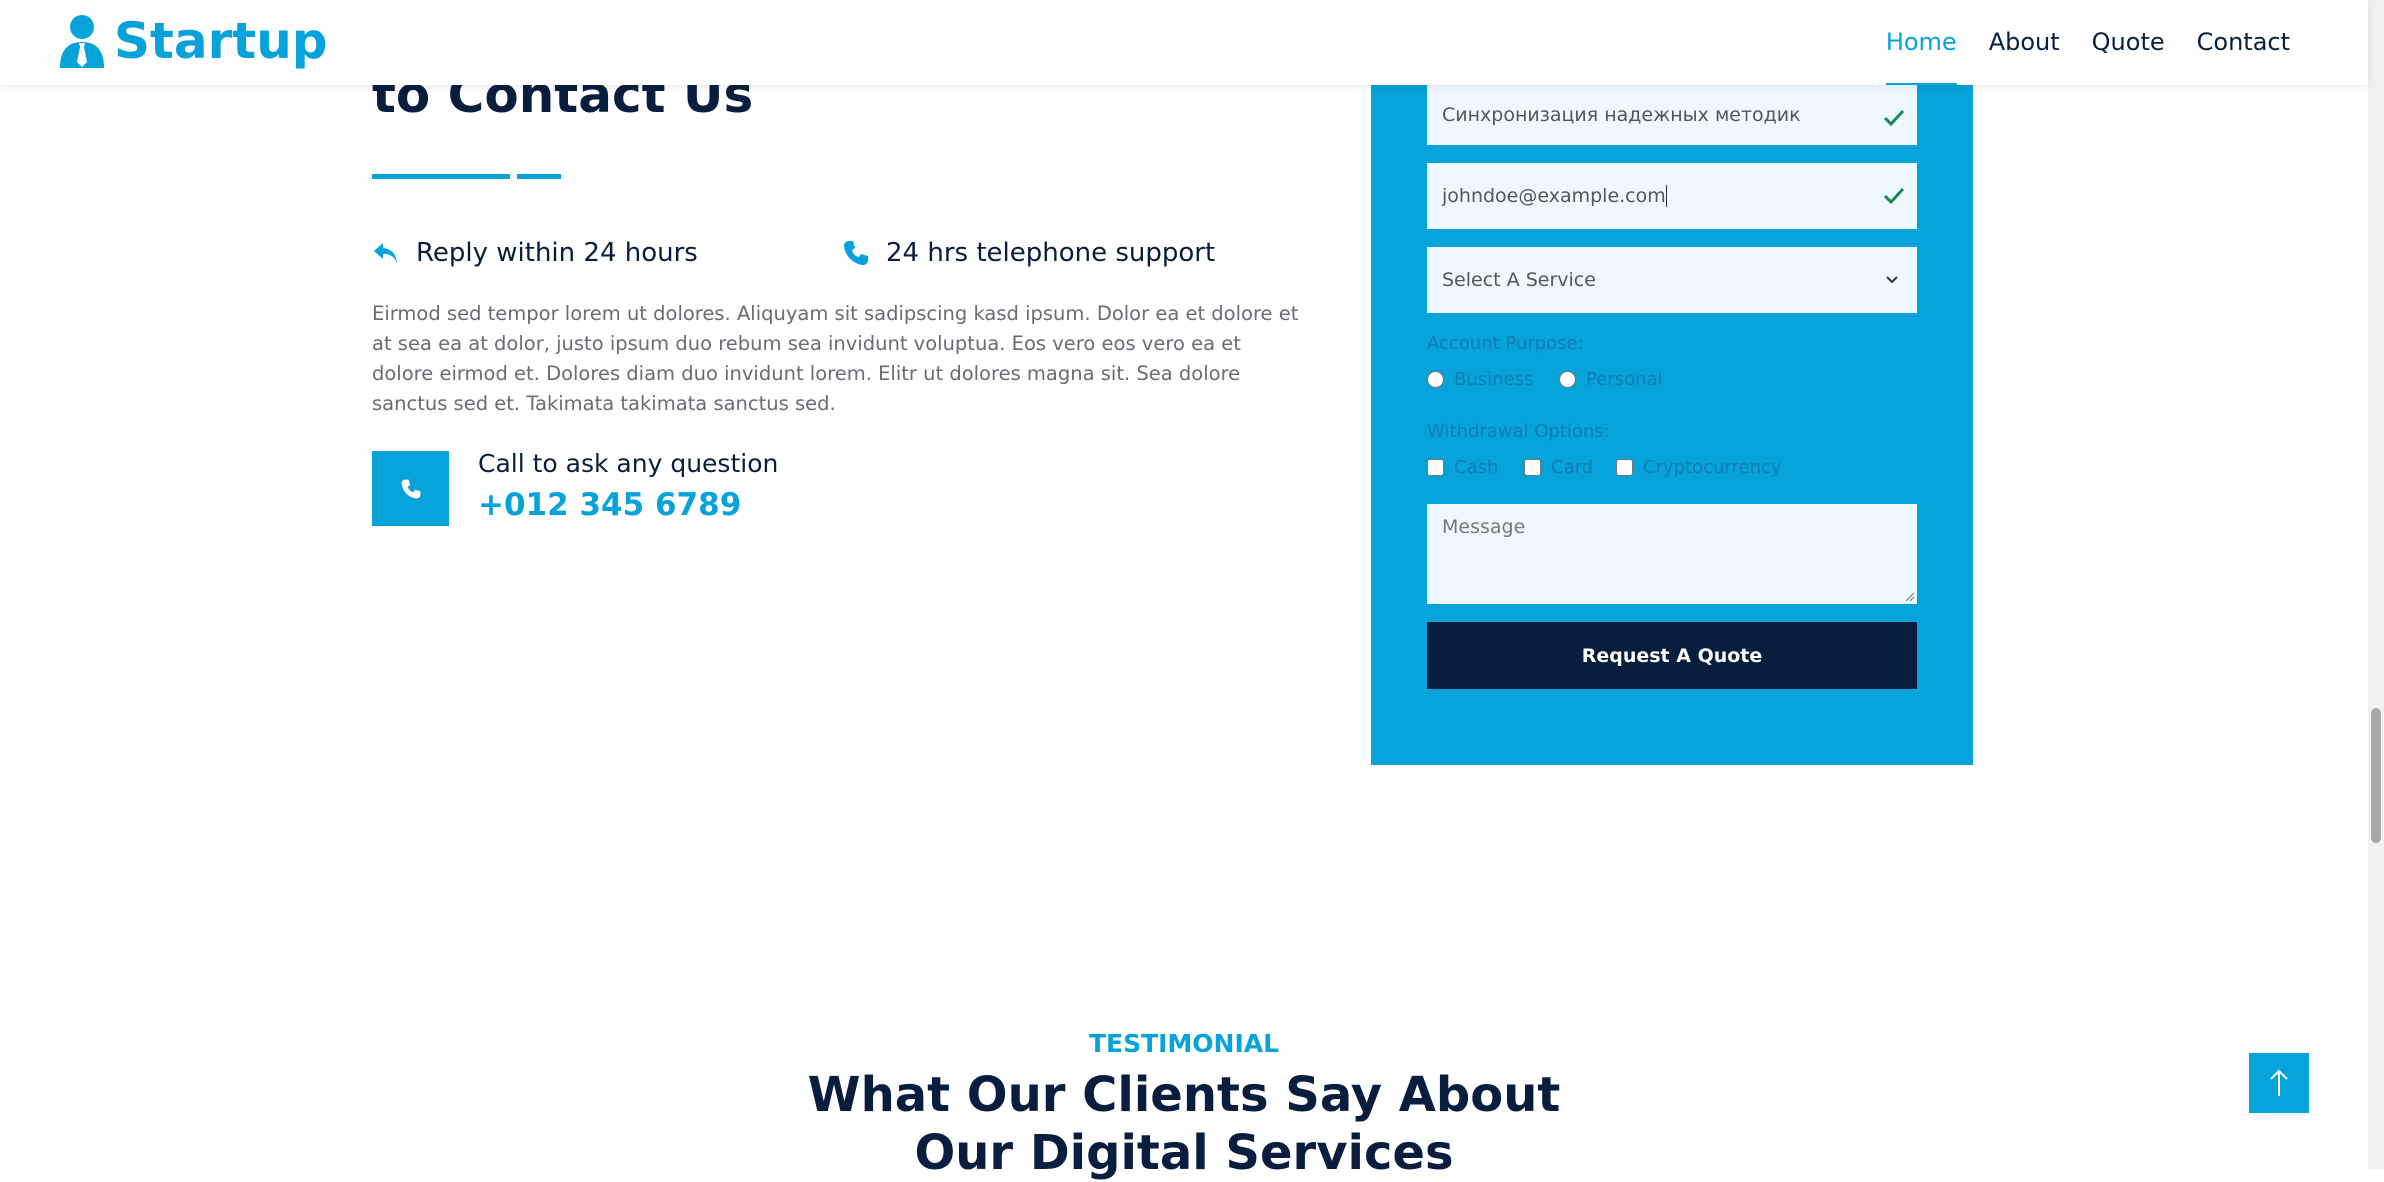 Image resolution: width=2384 pixels, height=1182 pixels. Describe the element at coordinates (1184, 42) in the screenshot. I see `navbar: Startup Home About Quote Contact` at that location.